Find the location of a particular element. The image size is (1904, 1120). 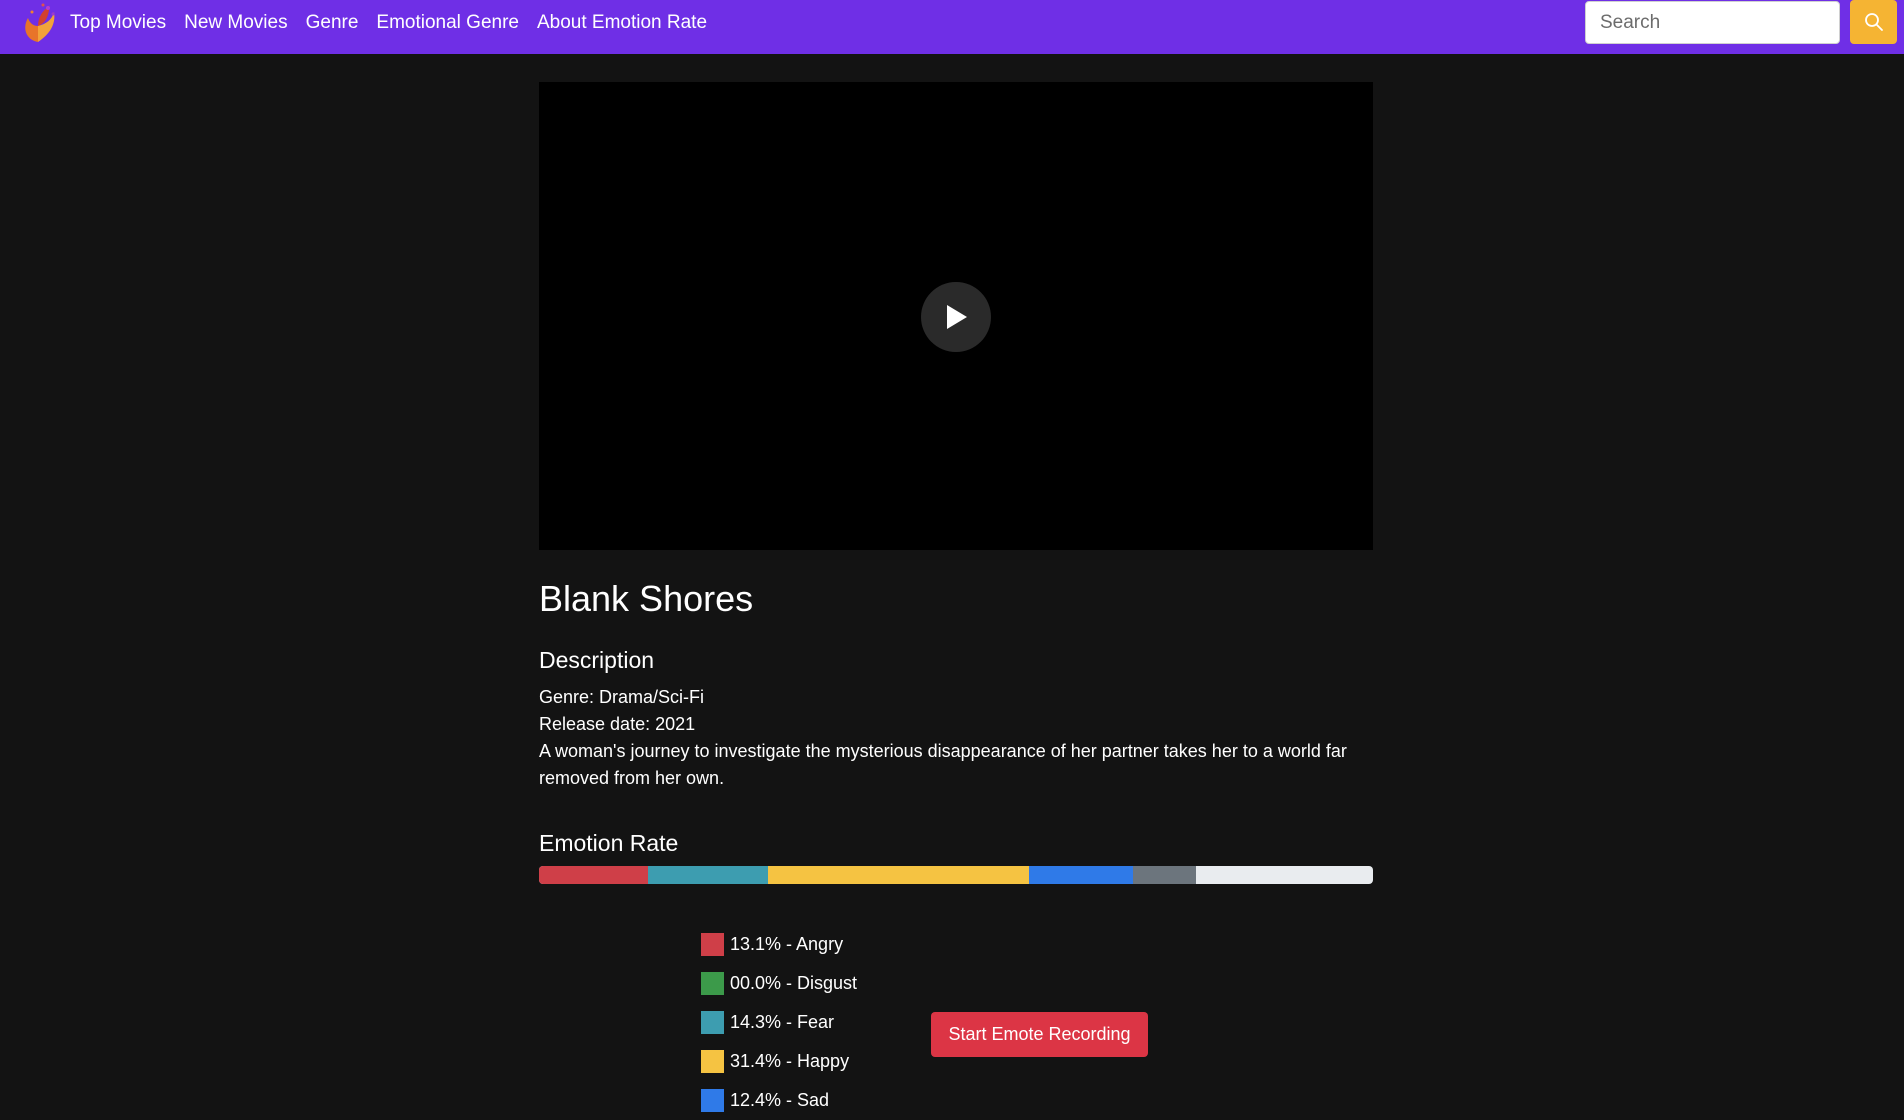

emotion-bar-segment-angry is located at coordinates (594, 875).